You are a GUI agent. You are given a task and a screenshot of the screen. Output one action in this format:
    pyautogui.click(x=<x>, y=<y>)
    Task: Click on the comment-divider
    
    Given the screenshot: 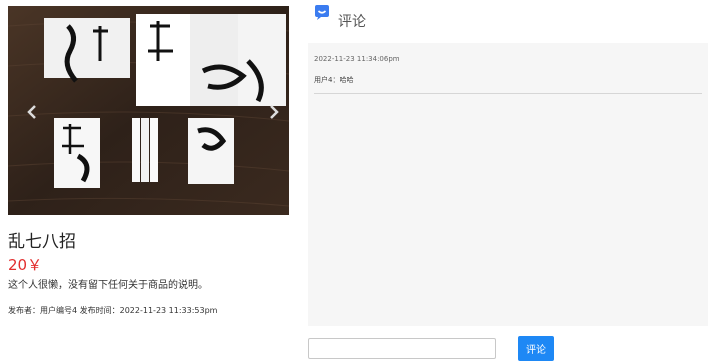 What is the action you would take?
    pyautogui.click(x=508, y=93)
    